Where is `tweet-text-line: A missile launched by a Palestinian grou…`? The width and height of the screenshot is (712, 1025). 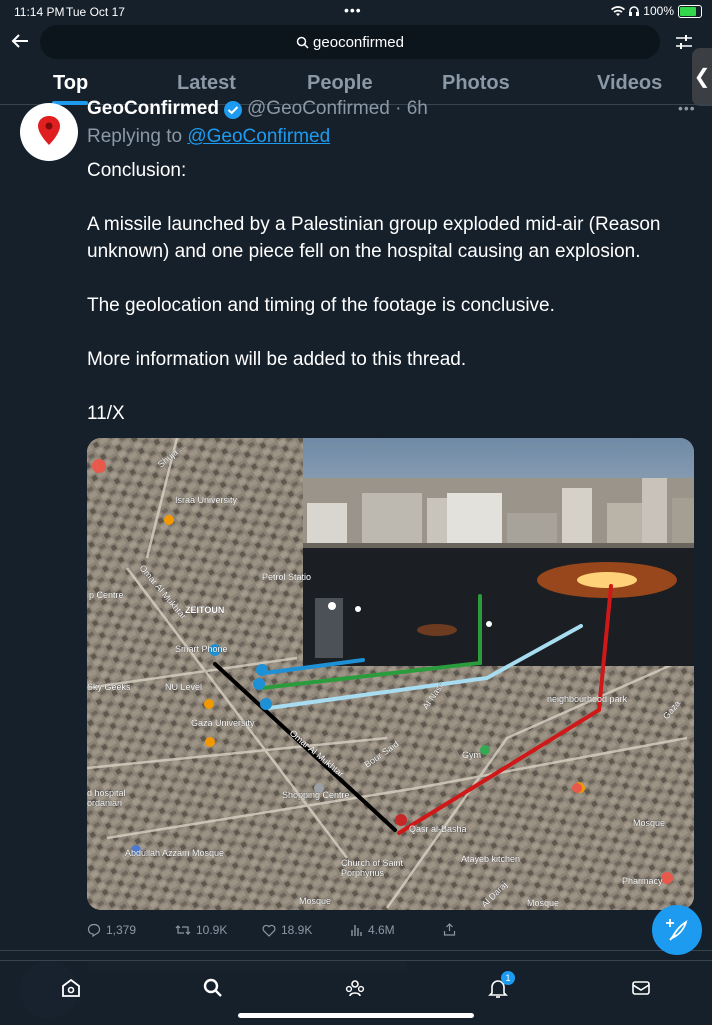
tweet-text-line: A missile launched by a Palestinian grou… is located at coordinates (374, 238).